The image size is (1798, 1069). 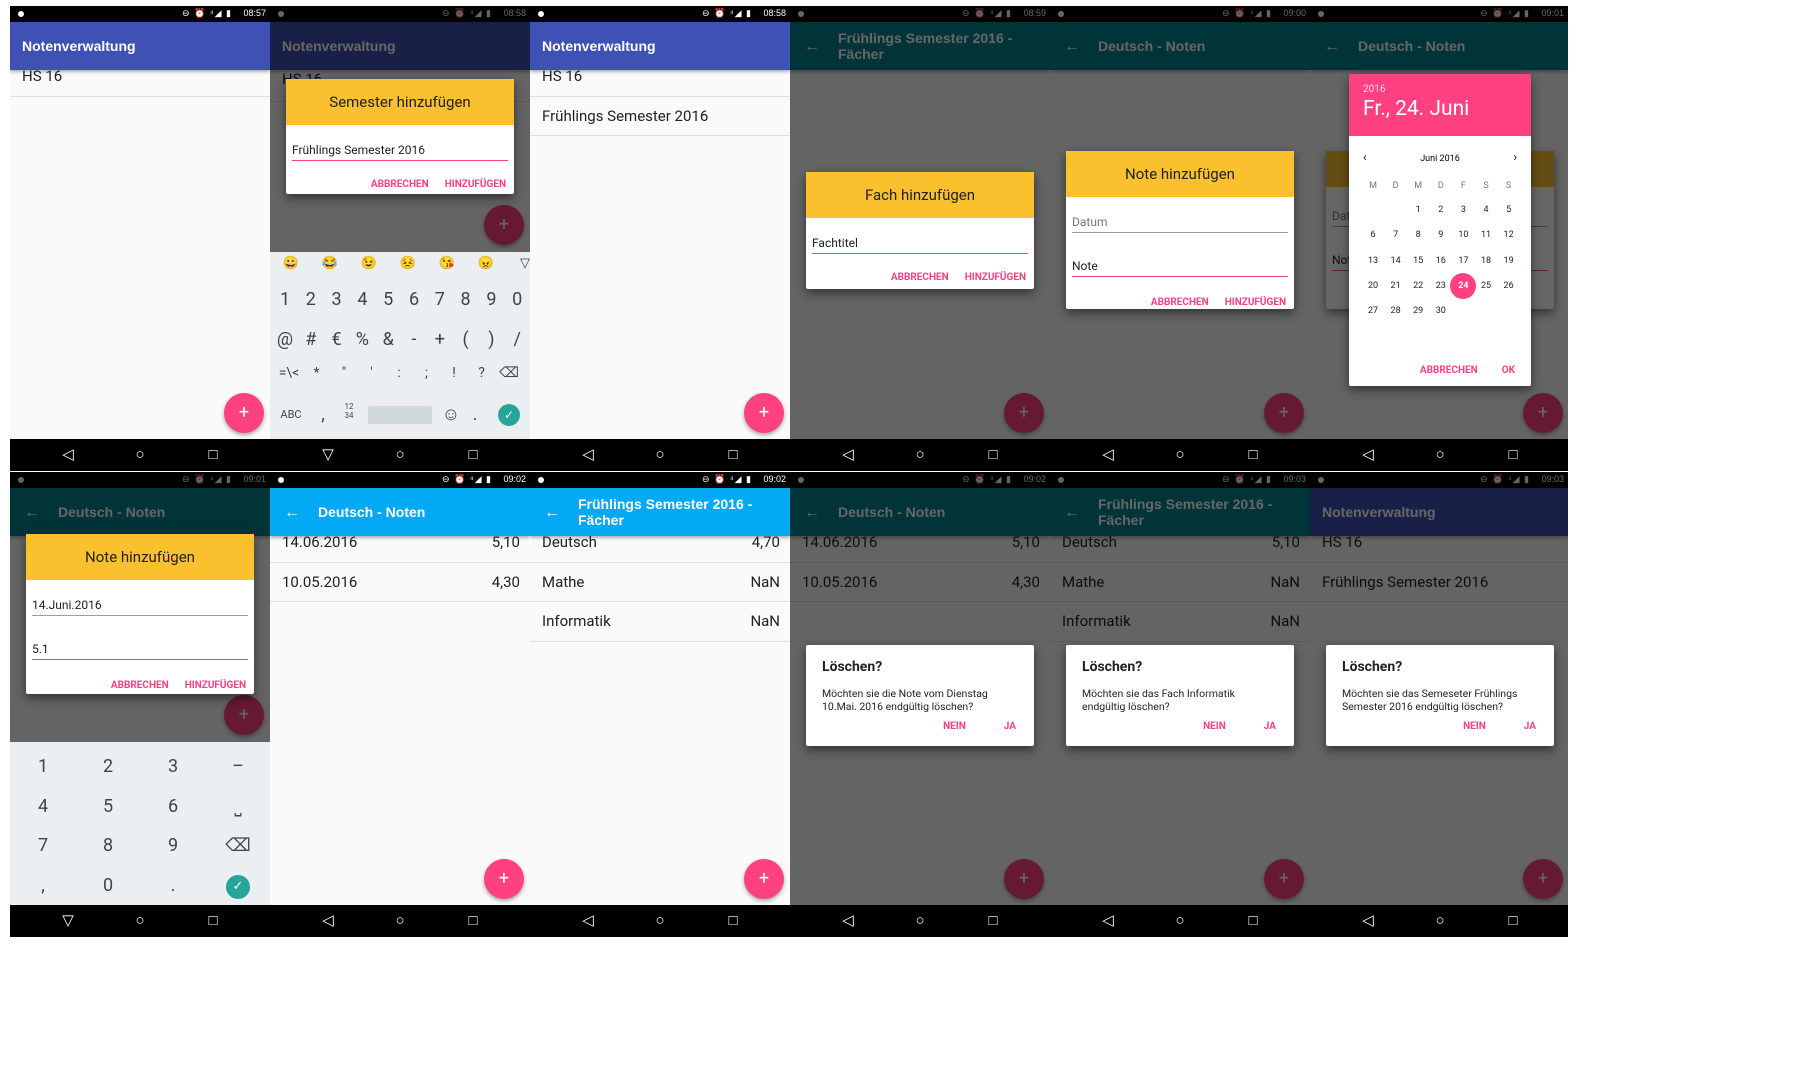 I want to click on keypad-key: 3, so click(x=173, y=766).